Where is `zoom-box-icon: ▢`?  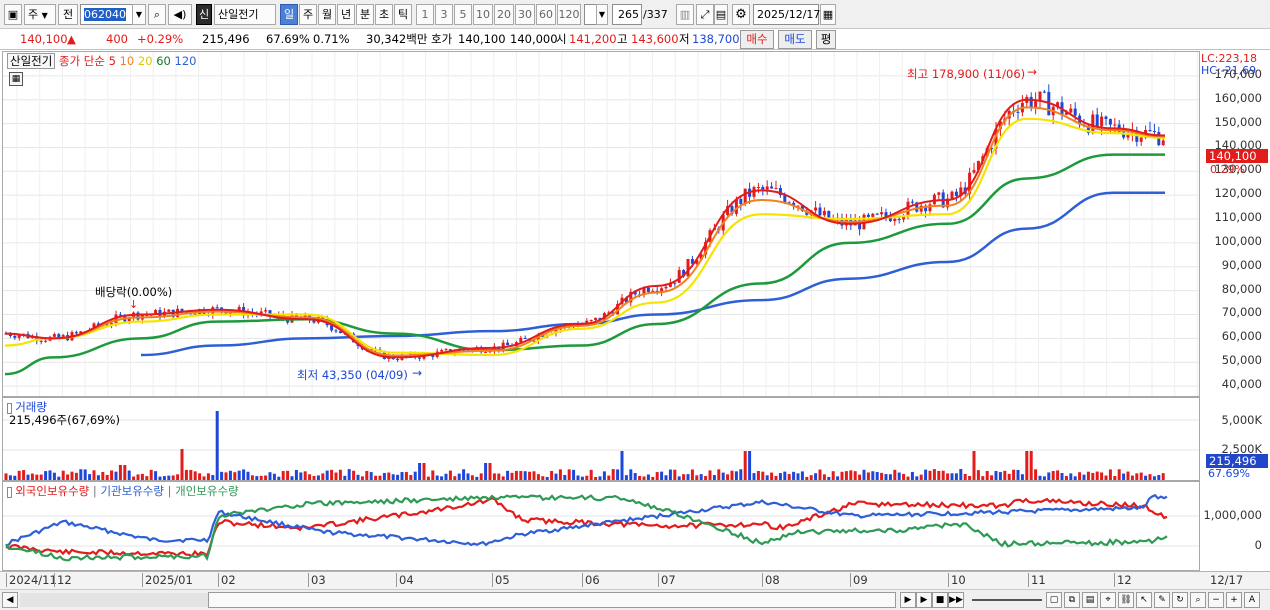
zoom-box-icon: ▢ is located at coordinates (1054, 600).